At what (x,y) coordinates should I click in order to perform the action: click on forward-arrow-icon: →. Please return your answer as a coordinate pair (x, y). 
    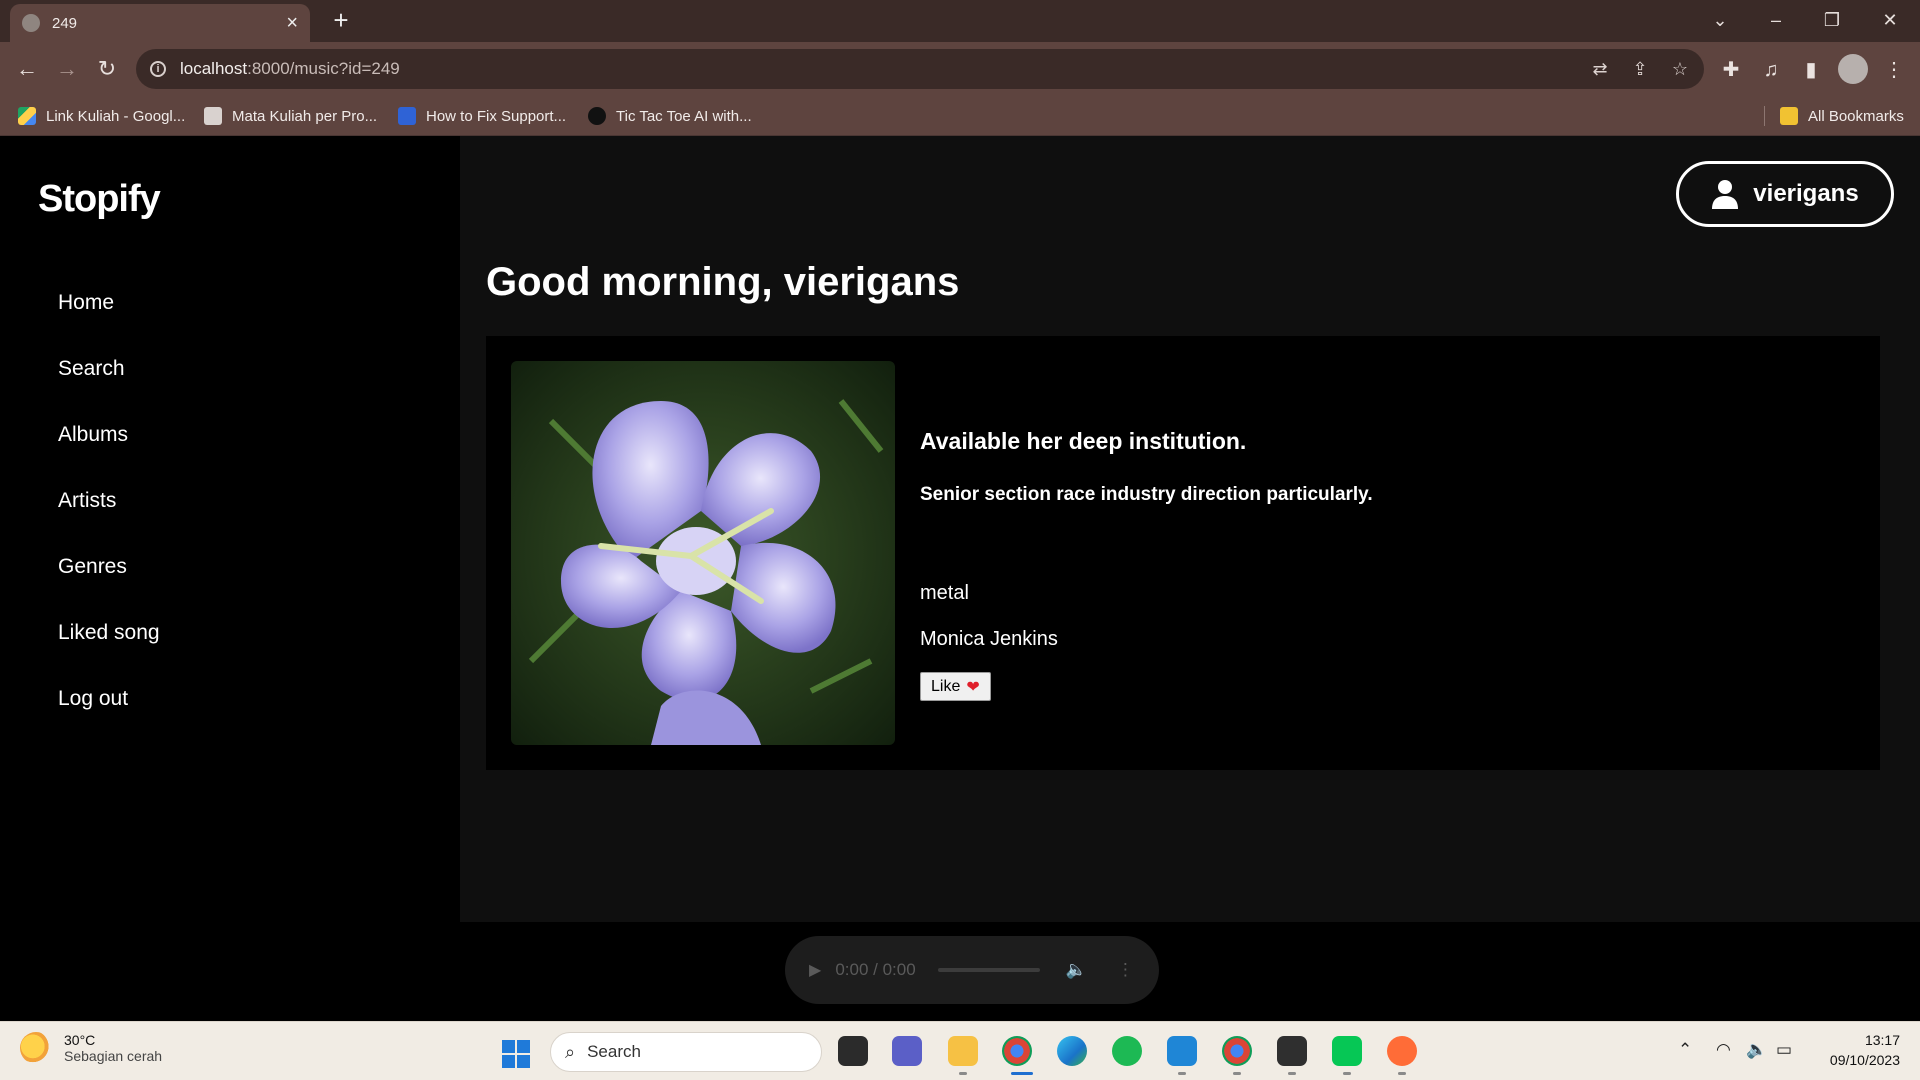
    Looking at the image, I should click on (67, 69).